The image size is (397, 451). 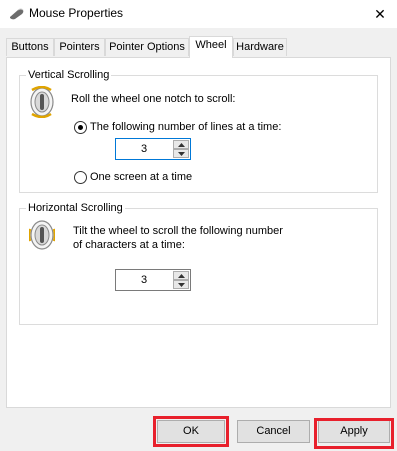 What do you see at coordinates (191, 431) in the screenshot?
I see `ok-button: OK` at bounding box center [191, 431].